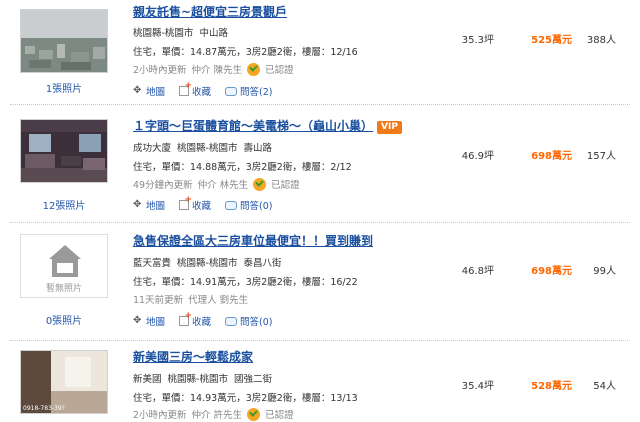 The height and width of the screenshot is (422, 640). What do you see at coordinates (152, 263) in the screenshot?
I see `listing-community: 藍天富貴` at bounding box center [152, 263].